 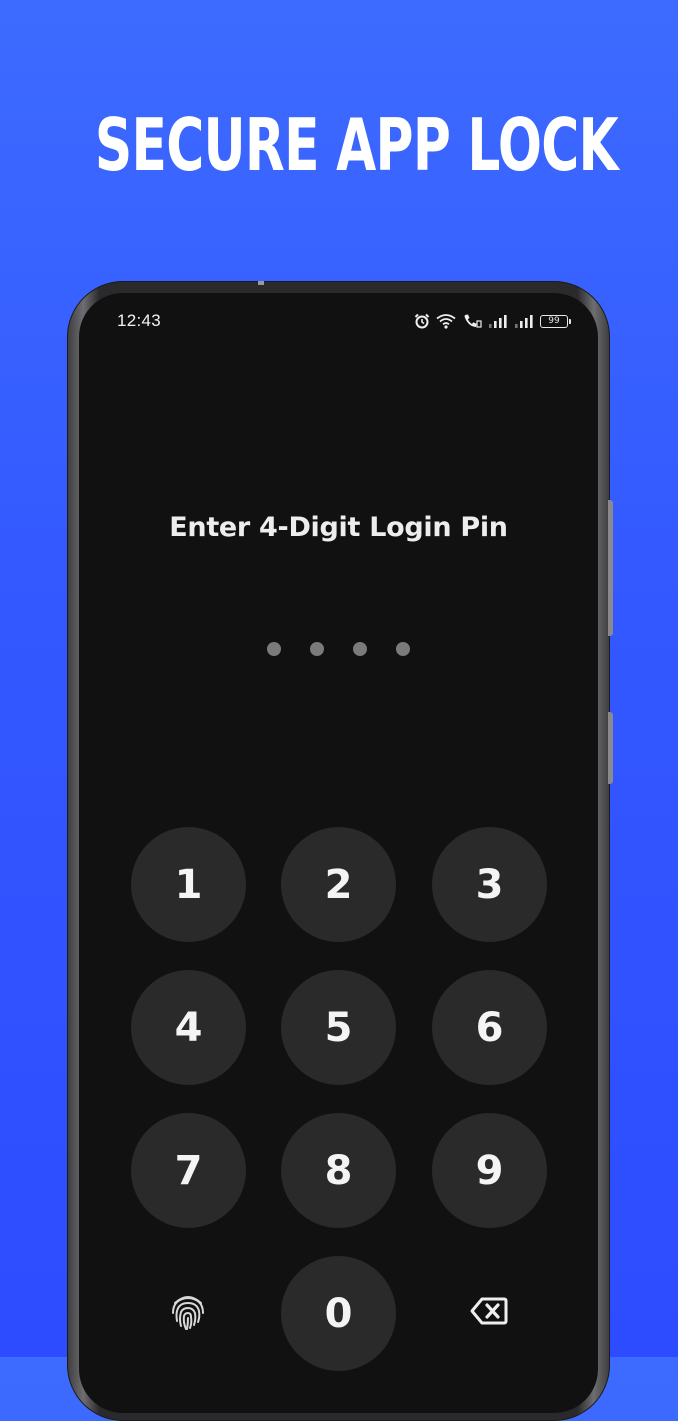 I want to click on key-2-button: 2, so click(x=338, y=884).